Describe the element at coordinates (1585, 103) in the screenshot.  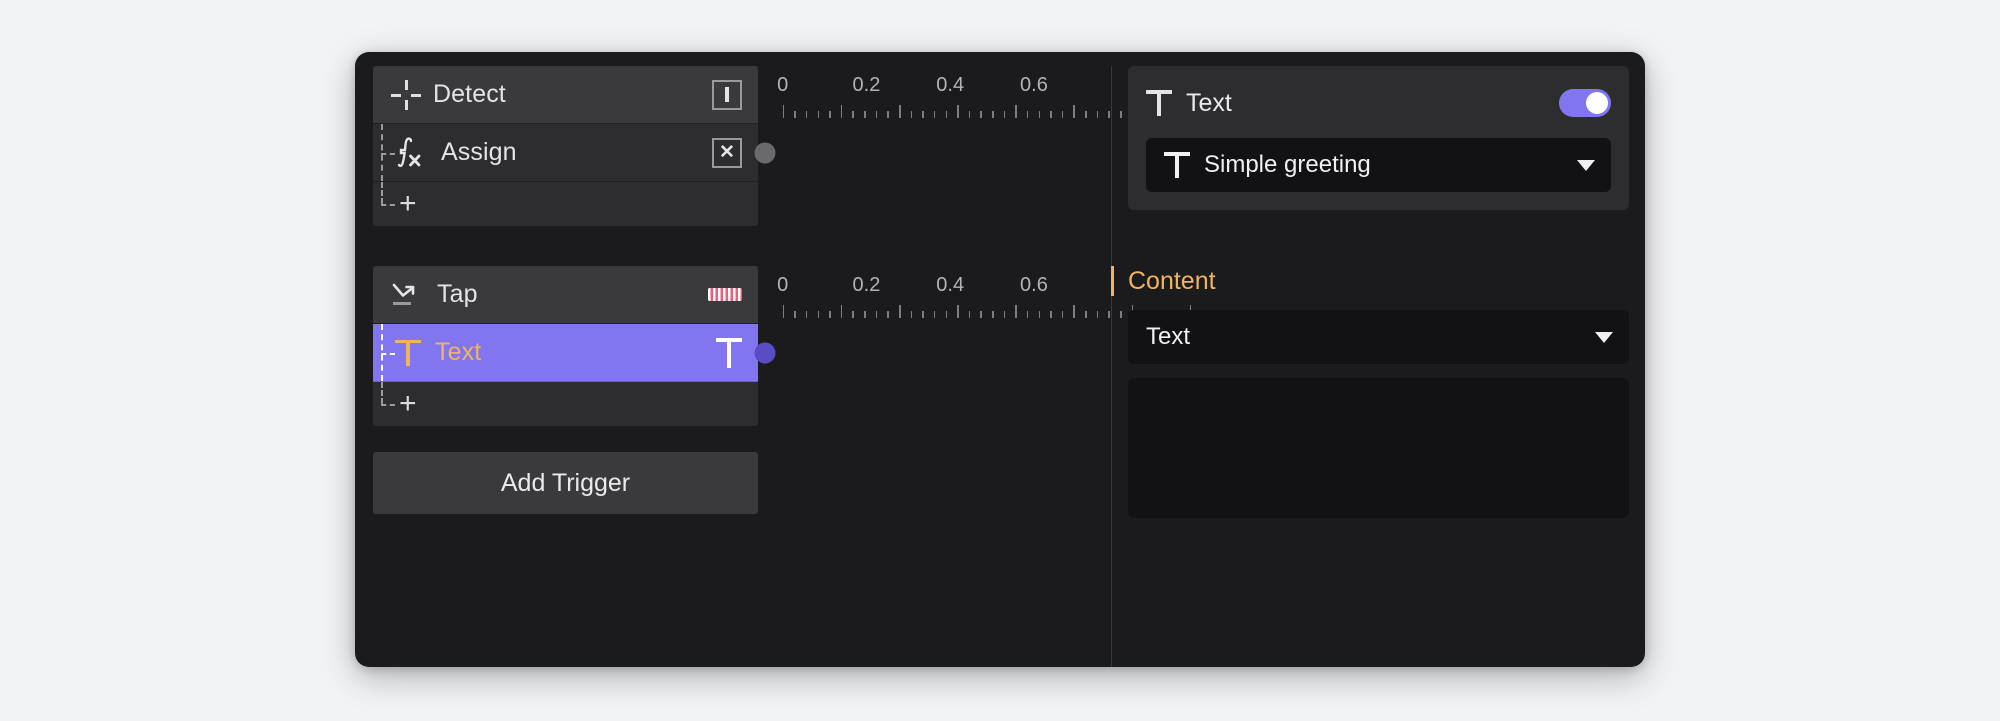
I see `text-enable-toggle` at that location.